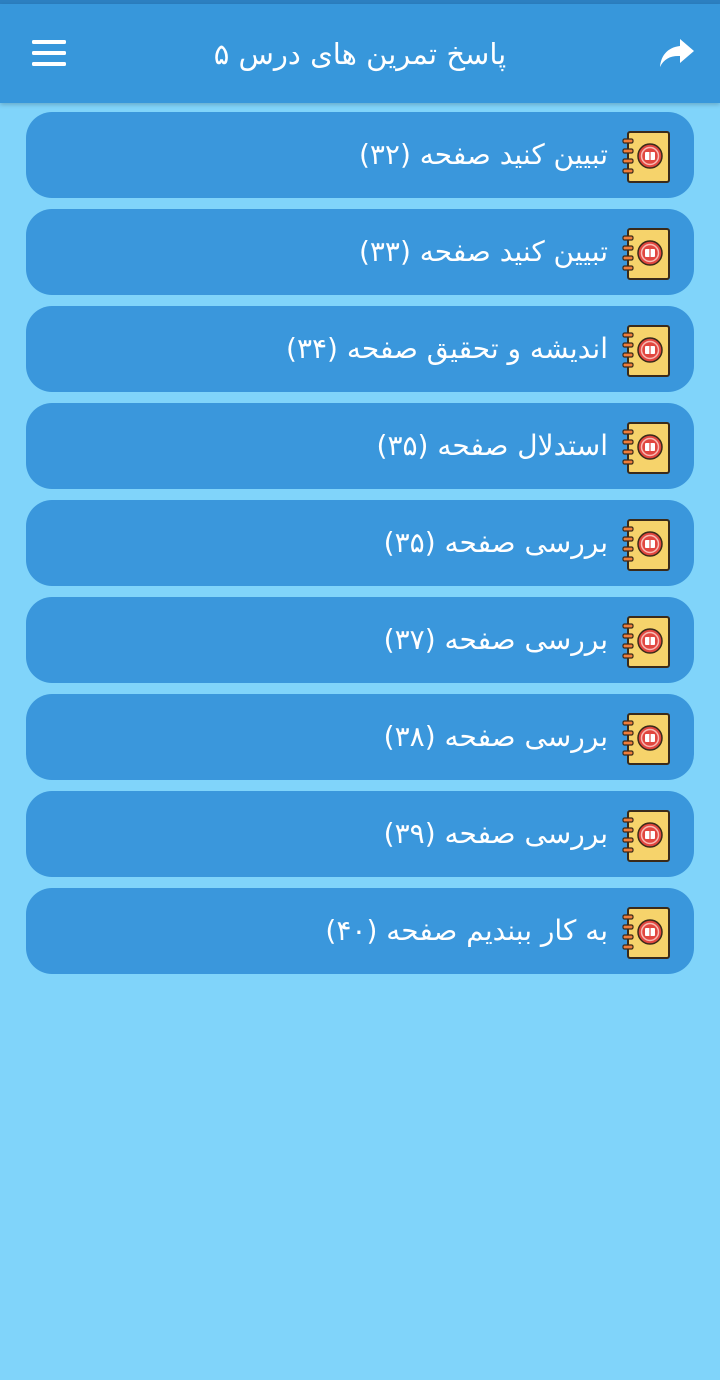  I want to click on list-item: استدلال صفحه (۳۵), so click(360, 446).